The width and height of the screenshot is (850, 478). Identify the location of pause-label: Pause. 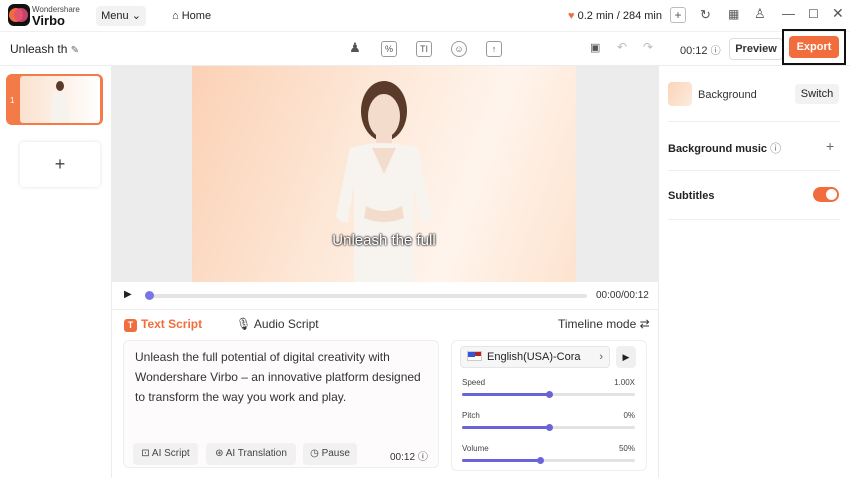
(335, 453).